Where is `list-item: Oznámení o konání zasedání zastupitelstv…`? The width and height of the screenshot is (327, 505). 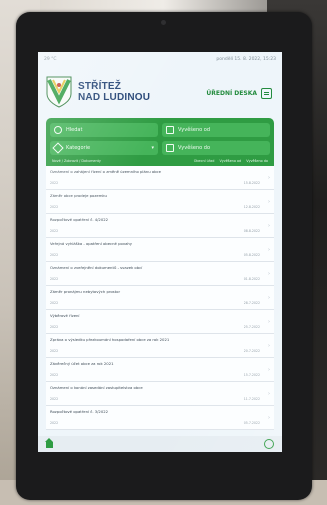
list-item: Oznámení o konání zasedání zastupitelstv… is located at coordinates (160, 394).